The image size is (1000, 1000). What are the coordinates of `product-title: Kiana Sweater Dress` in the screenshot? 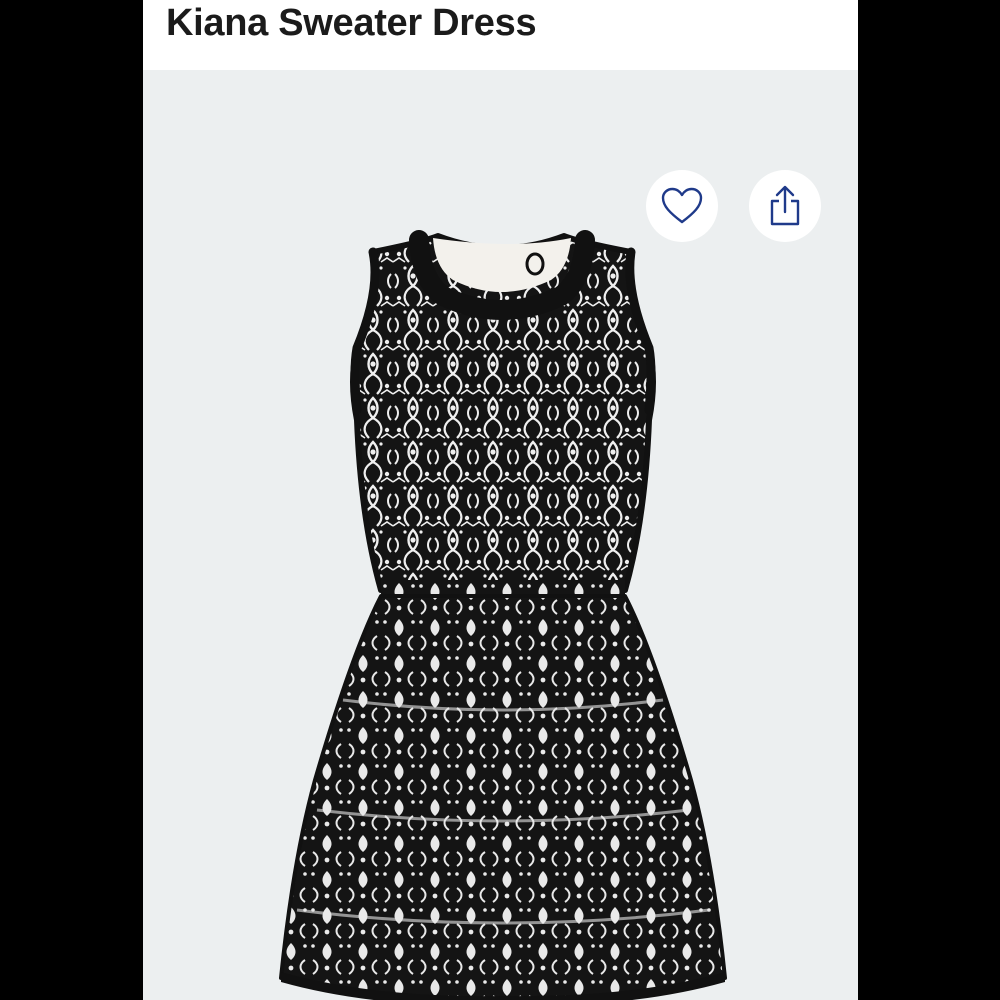 It's located at (351, 23).